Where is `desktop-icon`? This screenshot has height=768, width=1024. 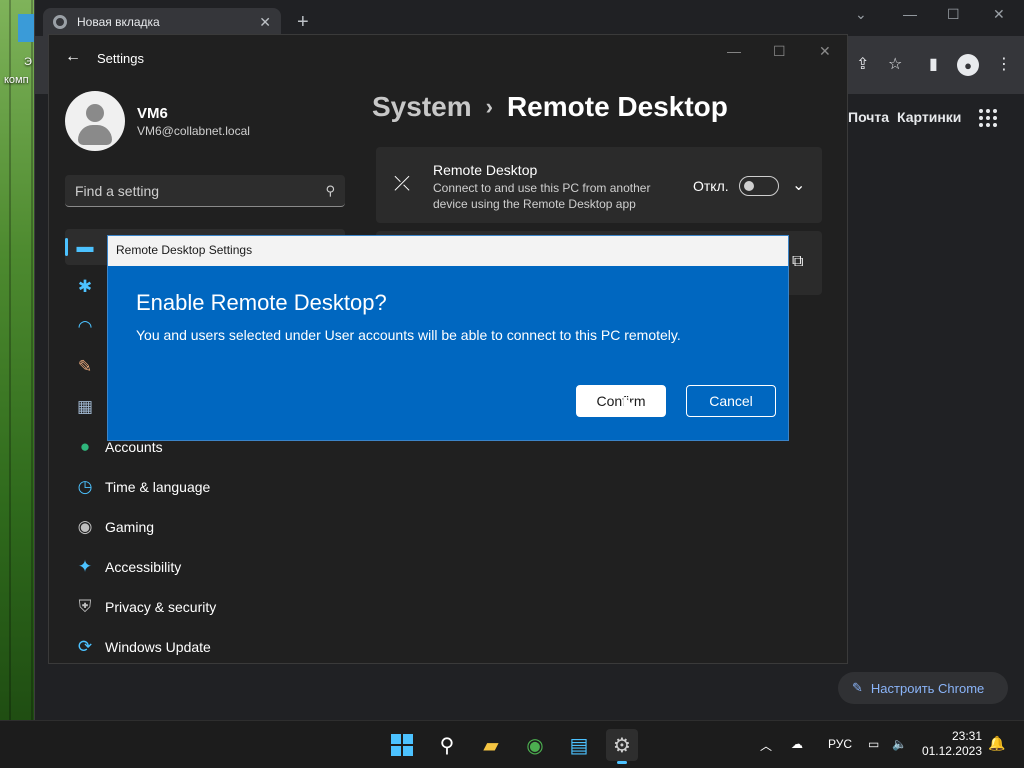
desktop-icon is located at coordinates (26, 28).